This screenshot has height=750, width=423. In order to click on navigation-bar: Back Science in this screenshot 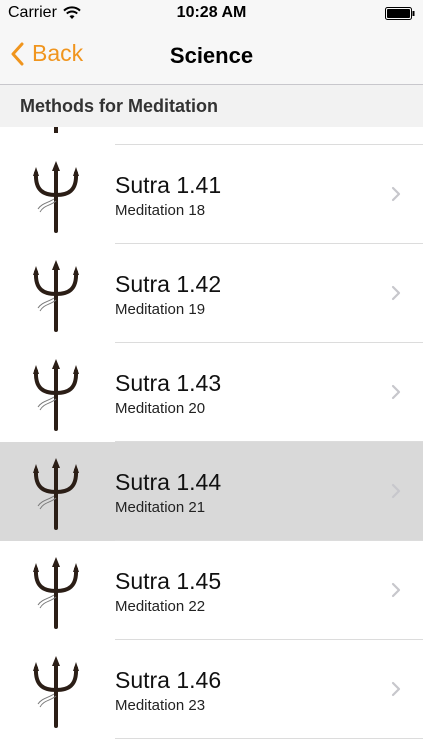, I will do `click(211, 56)`.